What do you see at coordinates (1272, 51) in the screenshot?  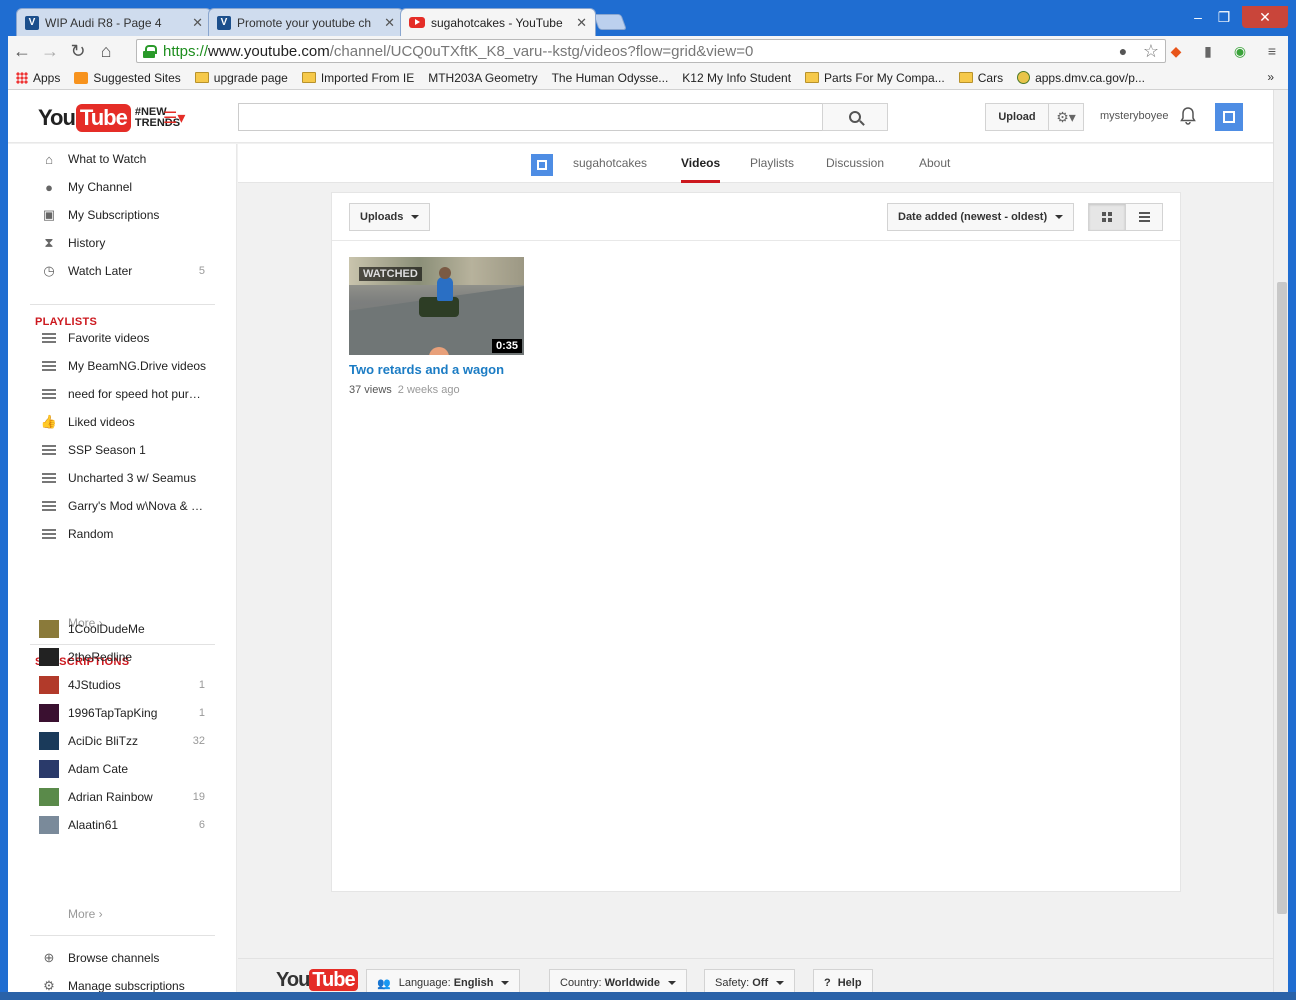 I see `chrome-menu-icon: ≡` at bounding box center [1272, 51].